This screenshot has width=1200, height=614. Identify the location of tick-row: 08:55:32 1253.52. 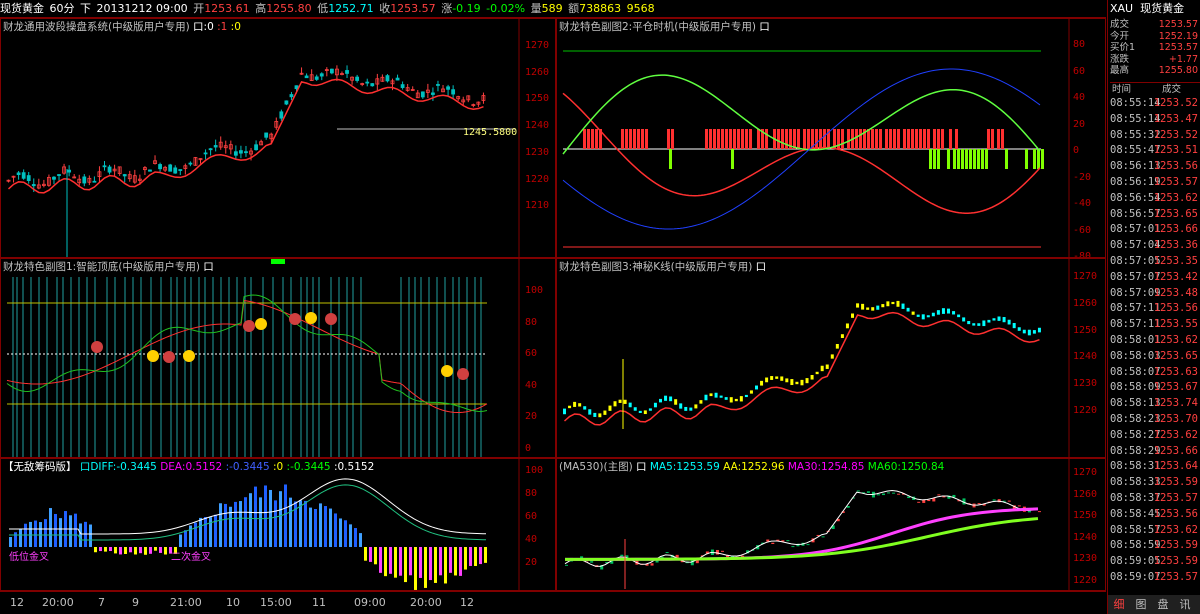
(1155, 136).